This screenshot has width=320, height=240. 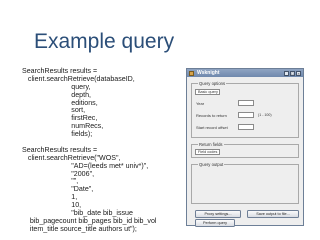 What do you see at coordinates (246, 115) in the screenshot?
I see `records-to-return-input` at bounding box center [246, 115].